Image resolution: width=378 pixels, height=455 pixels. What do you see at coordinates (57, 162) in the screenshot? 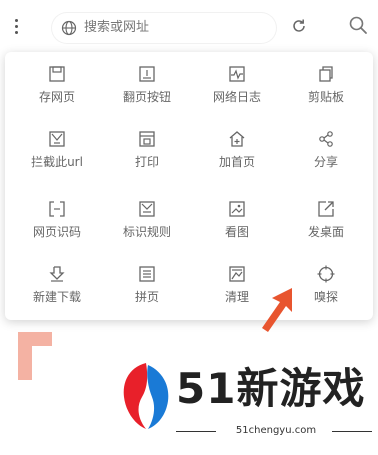
I see `menu-item-label: 拦截此url` at bounding box center [57, 162].